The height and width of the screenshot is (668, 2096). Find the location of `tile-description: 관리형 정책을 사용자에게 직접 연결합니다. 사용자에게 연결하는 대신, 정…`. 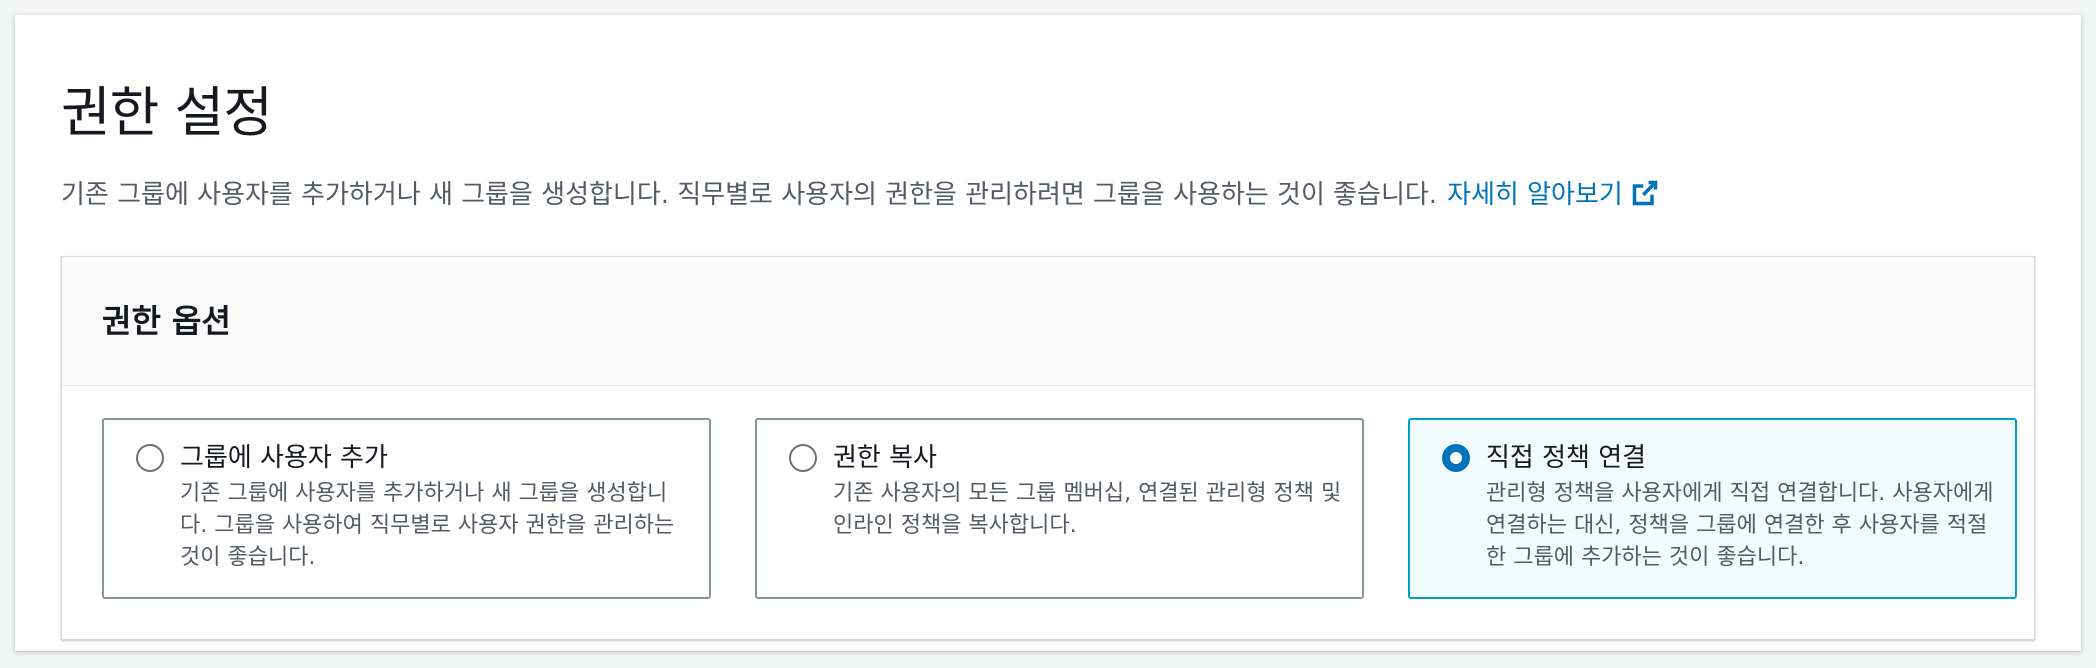

tile-description: 관리형 정책을 사용자에게 직접 연결합니다. 사용자에게 연결하는 대신, 정… is located at coordinates (1740, 525).